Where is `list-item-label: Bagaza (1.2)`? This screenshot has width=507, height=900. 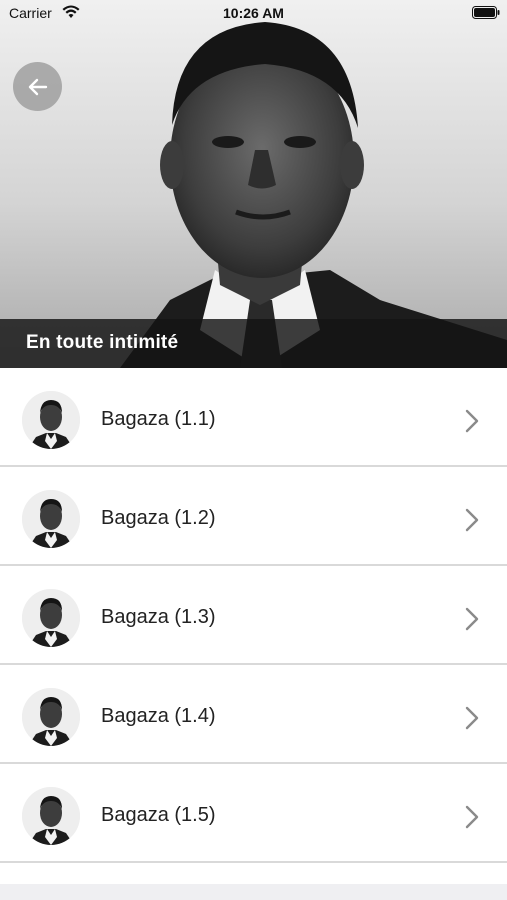
list-item-label: Bagaza (1.2) is located at coordinates (158, 518).